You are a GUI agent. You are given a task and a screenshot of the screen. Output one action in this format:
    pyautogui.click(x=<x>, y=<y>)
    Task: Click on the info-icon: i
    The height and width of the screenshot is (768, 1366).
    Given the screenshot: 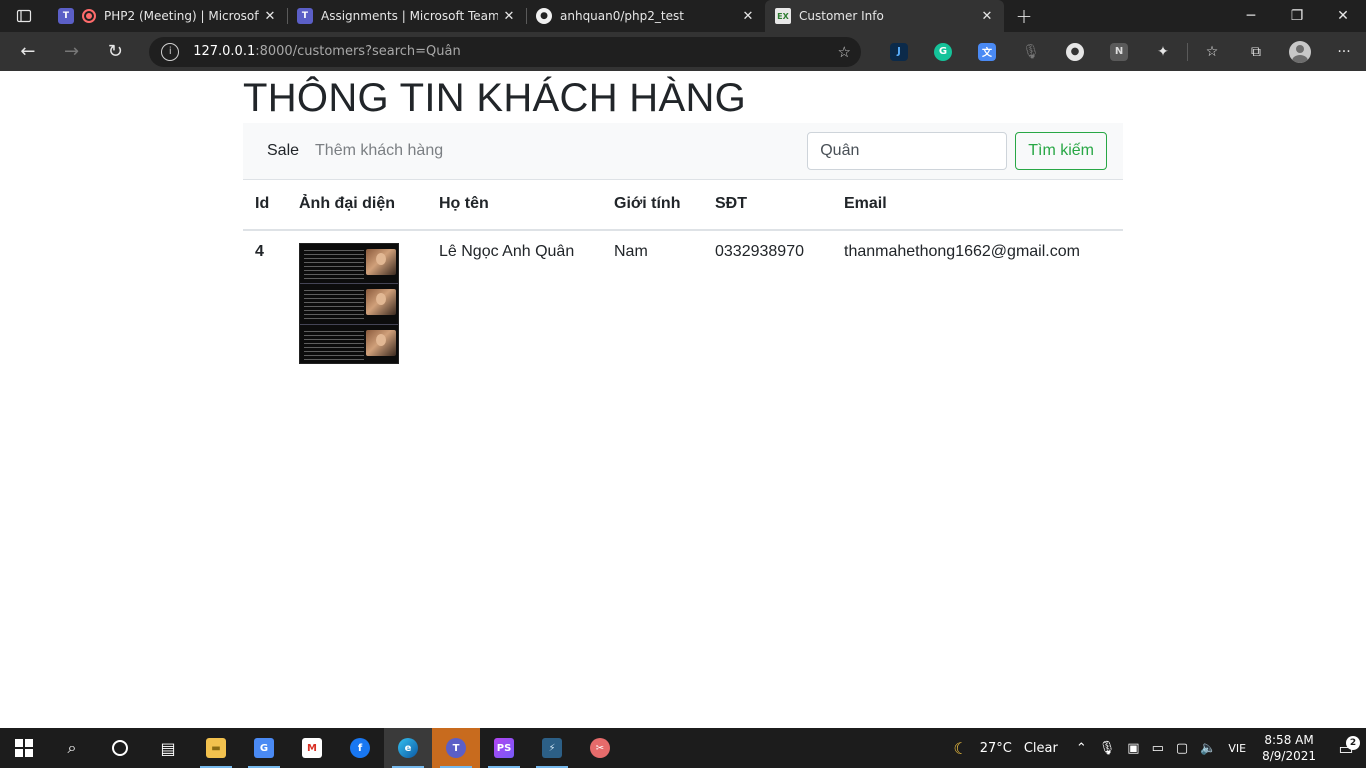 What is the action you would take?
    pyautogui.click(x=170, y=51)
    